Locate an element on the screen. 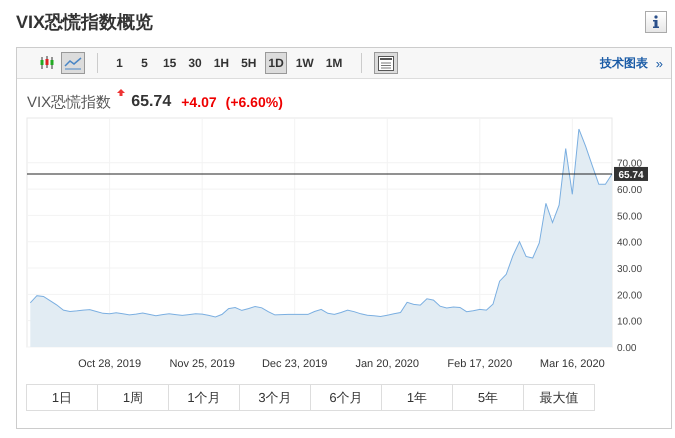  y-axis-label: 60.00 is located at coordinates (629, 190).